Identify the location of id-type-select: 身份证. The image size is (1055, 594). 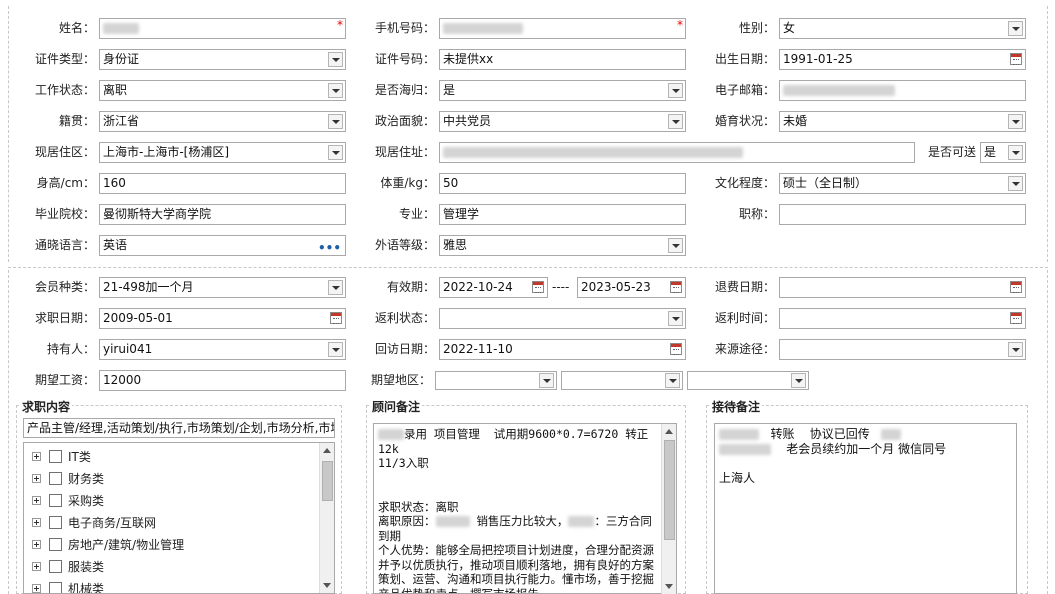
(222, 59).